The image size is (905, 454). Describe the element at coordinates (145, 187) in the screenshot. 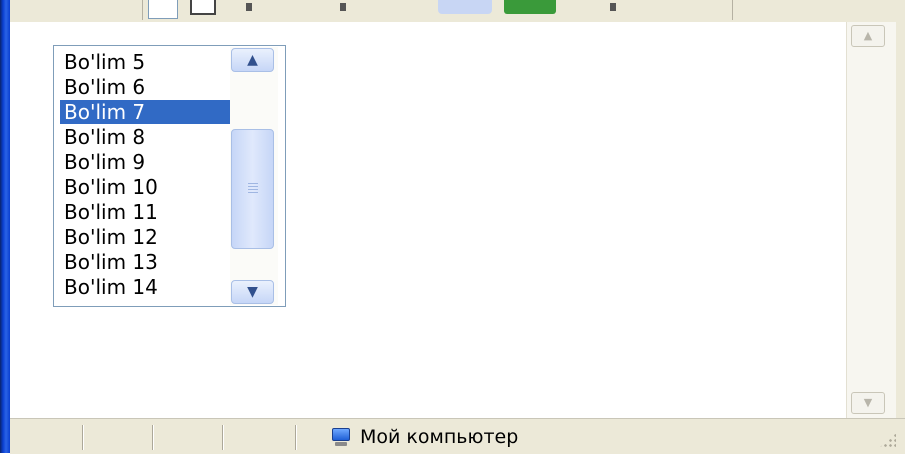

I see `list-item: Bo'lim 10` at that location.